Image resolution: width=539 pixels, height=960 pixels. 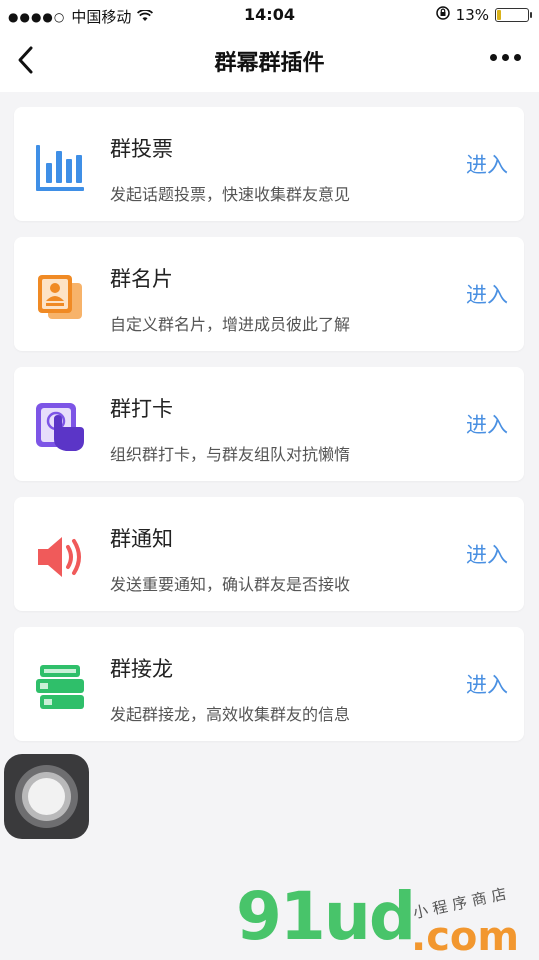 What do you see at coordinates (60, 557) in the screenshot?
I see `speaker-icon` at bounding box center [60, 557].